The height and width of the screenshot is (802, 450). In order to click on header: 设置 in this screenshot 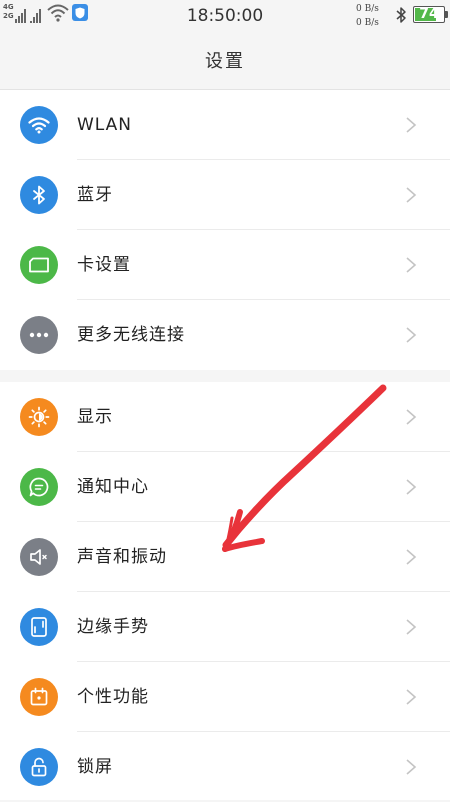, I will do `click(225, 61)`.